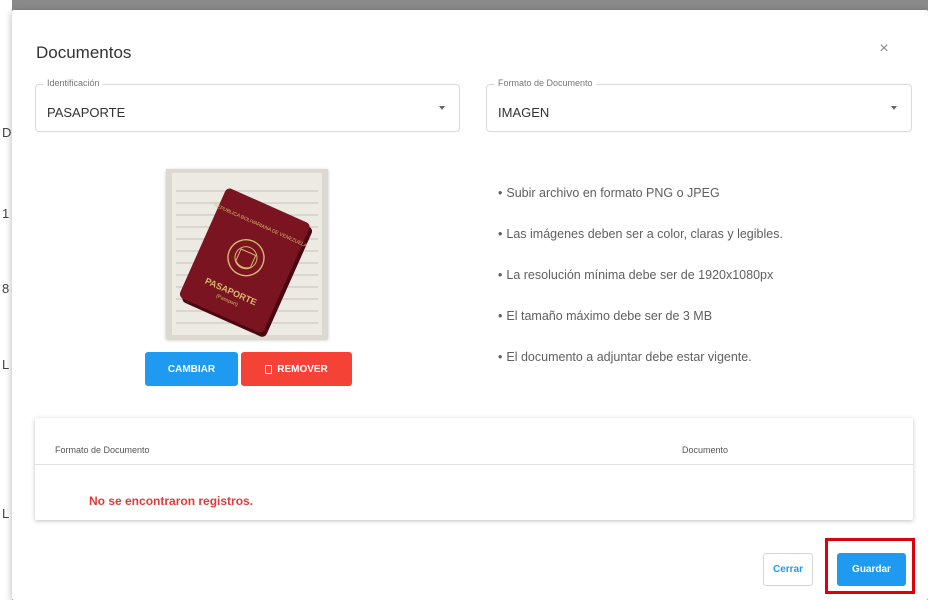  I want to click on identificacion-label: Identificación, so click(73, 83).